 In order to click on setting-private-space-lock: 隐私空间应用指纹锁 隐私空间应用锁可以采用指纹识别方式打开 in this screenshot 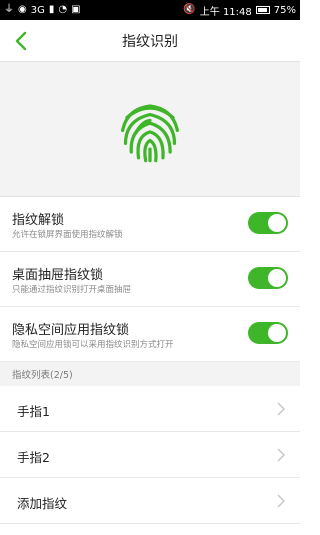, I will do `click(150, 334)`.